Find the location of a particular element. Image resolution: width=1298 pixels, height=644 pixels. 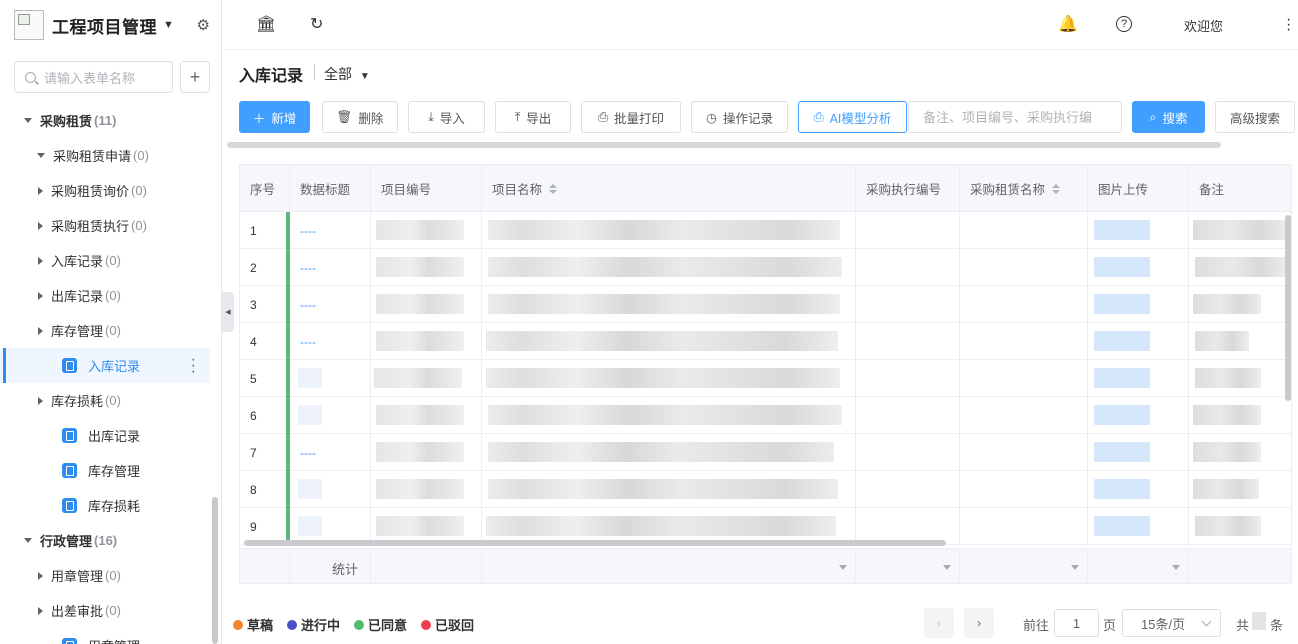

page-size-select: 15条/页 is located at coordinates (1171, 623).